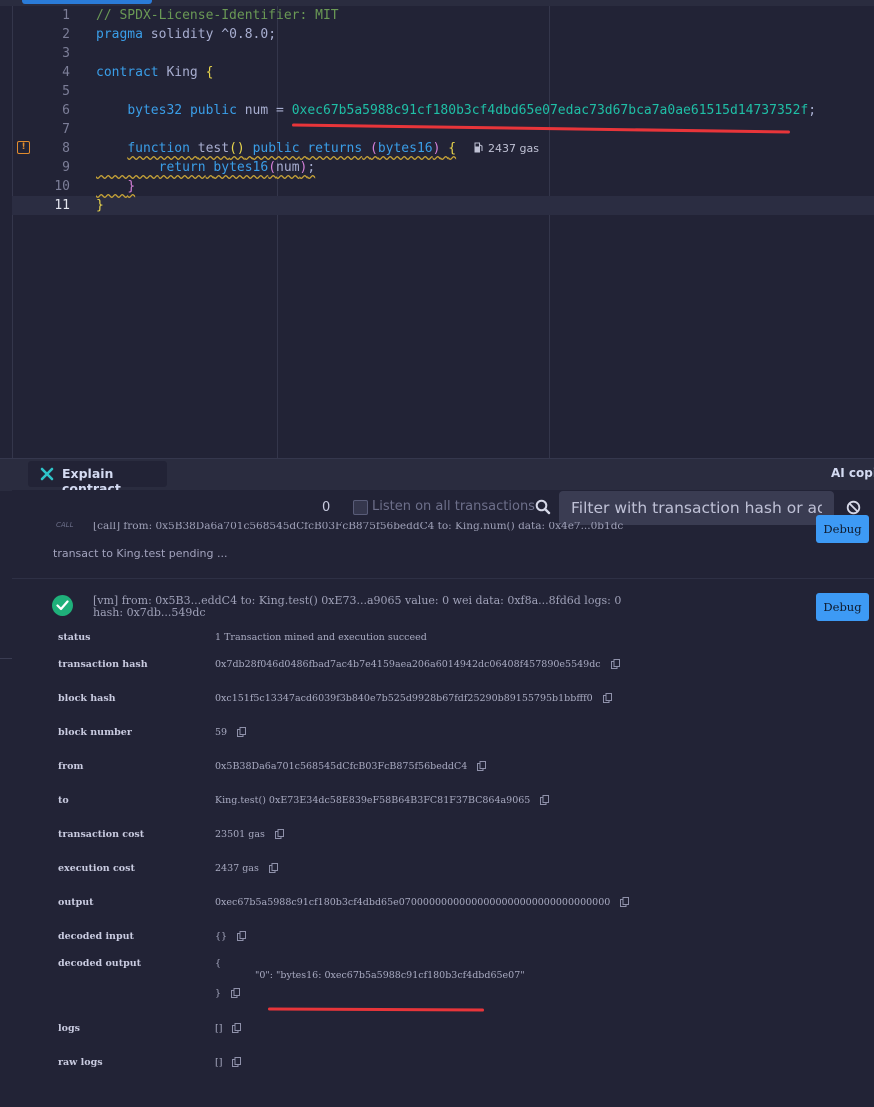 The image size is (874, 1107). I want to click on tx-cost-label: transaction cost, so click(101, 834).